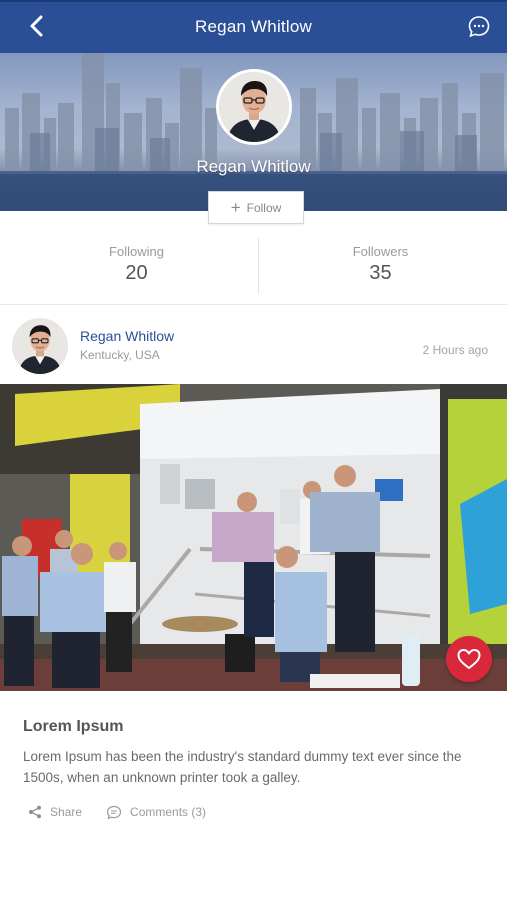 This screenshot has width=507, height=900. I want to click on post-title: Lorem Ipsum, so click(73, 726).